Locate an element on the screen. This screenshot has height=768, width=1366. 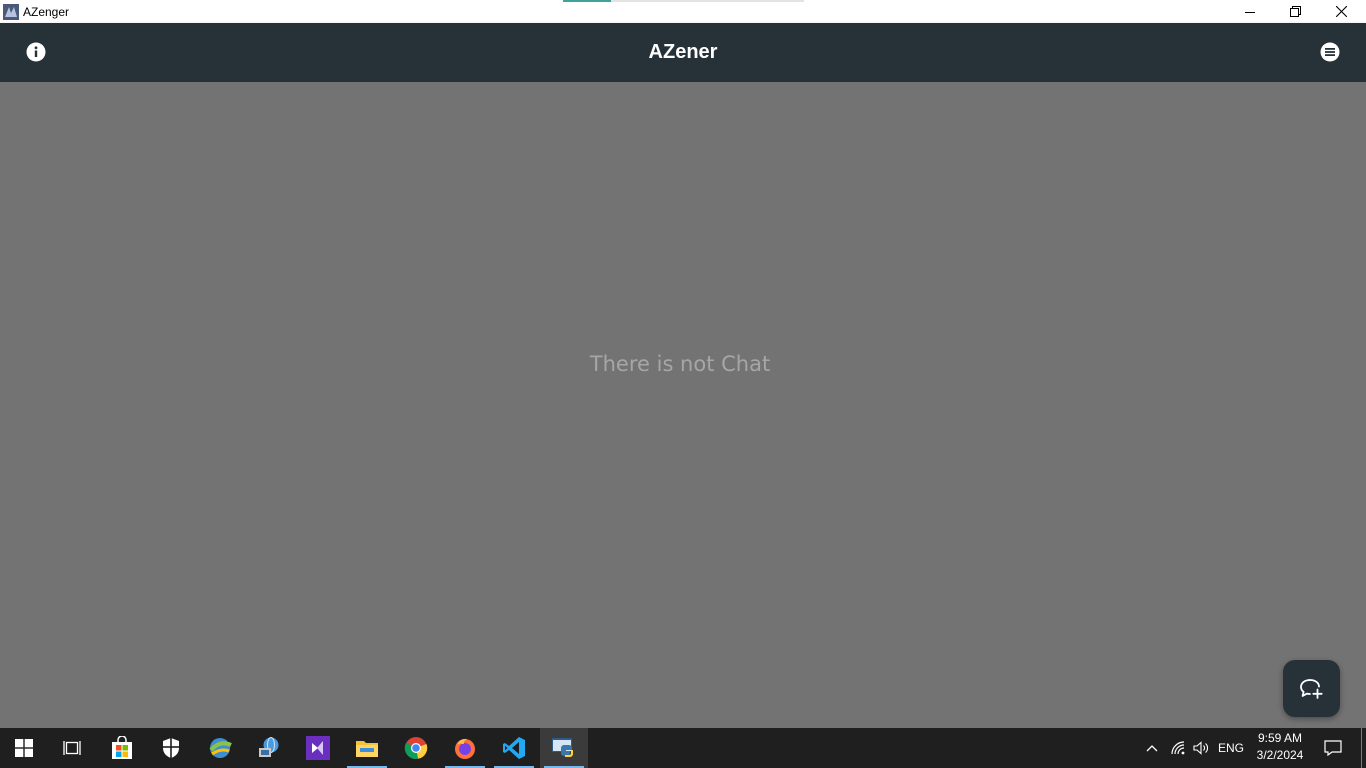
volume-tray-button is located at coordinates (1201, 748).